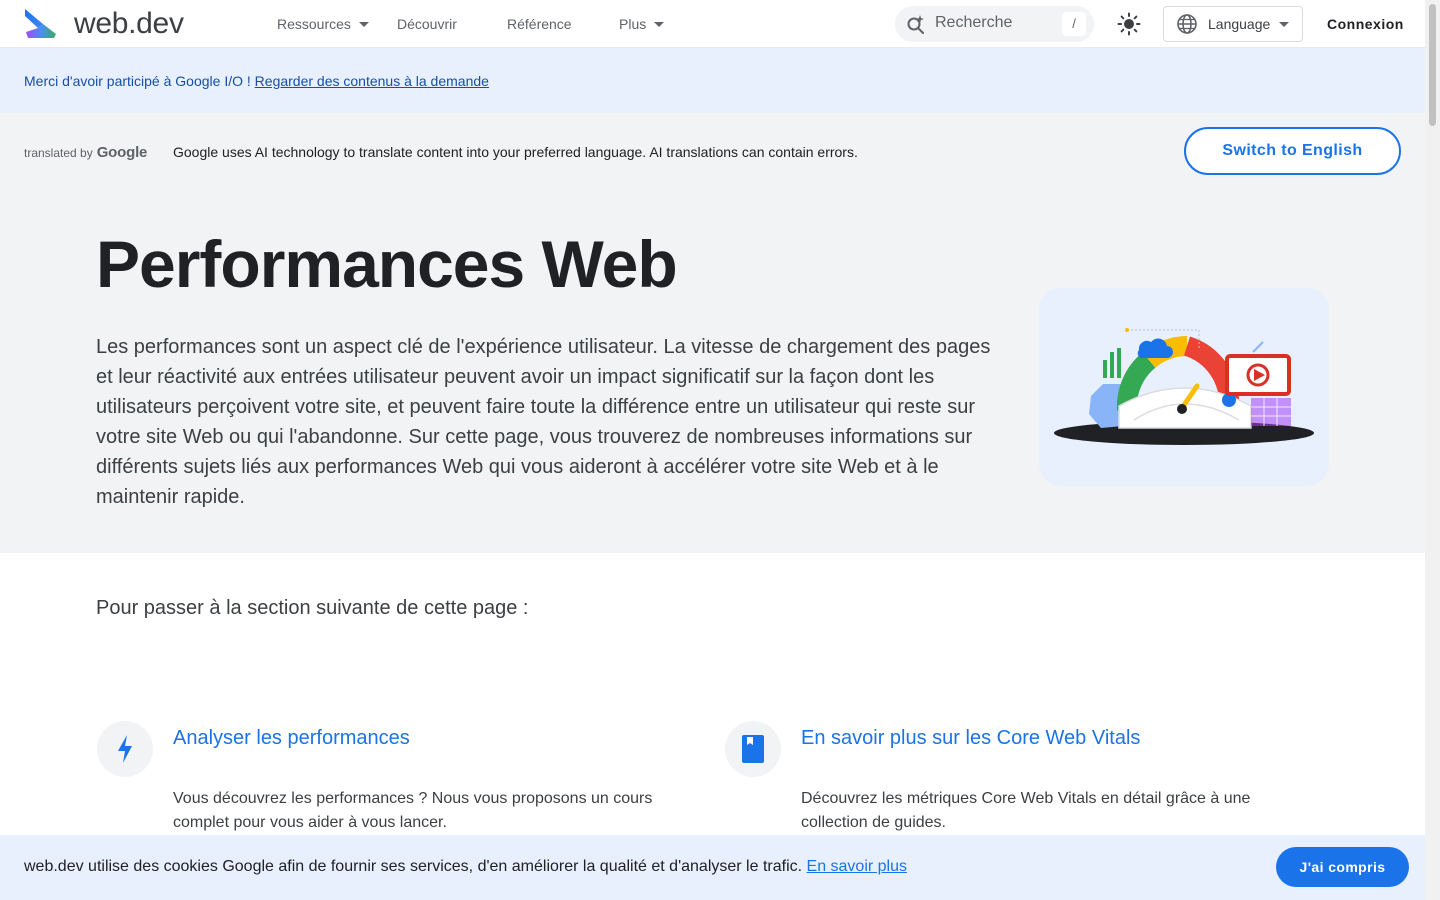 This screenshot has height=900, width=1440. I want to click on book-icon, so click(753, 749).